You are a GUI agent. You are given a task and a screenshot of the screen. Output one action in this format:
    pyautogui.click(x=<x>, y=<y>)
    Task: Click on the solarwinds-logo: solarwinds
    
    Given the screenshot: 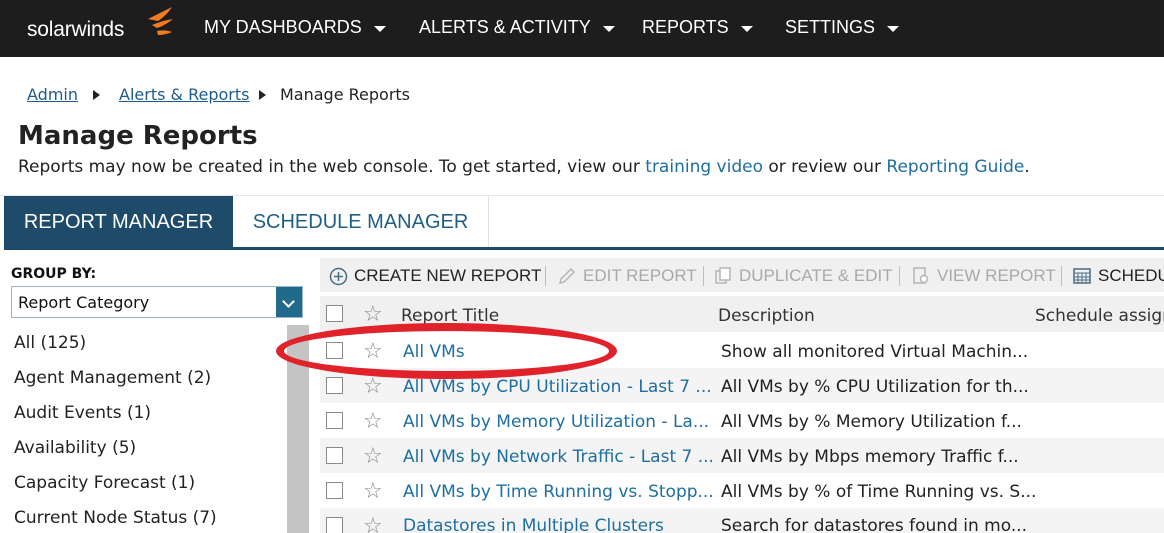 What is the action you would take?
    pyautogui.click(x=75, y=30)
    